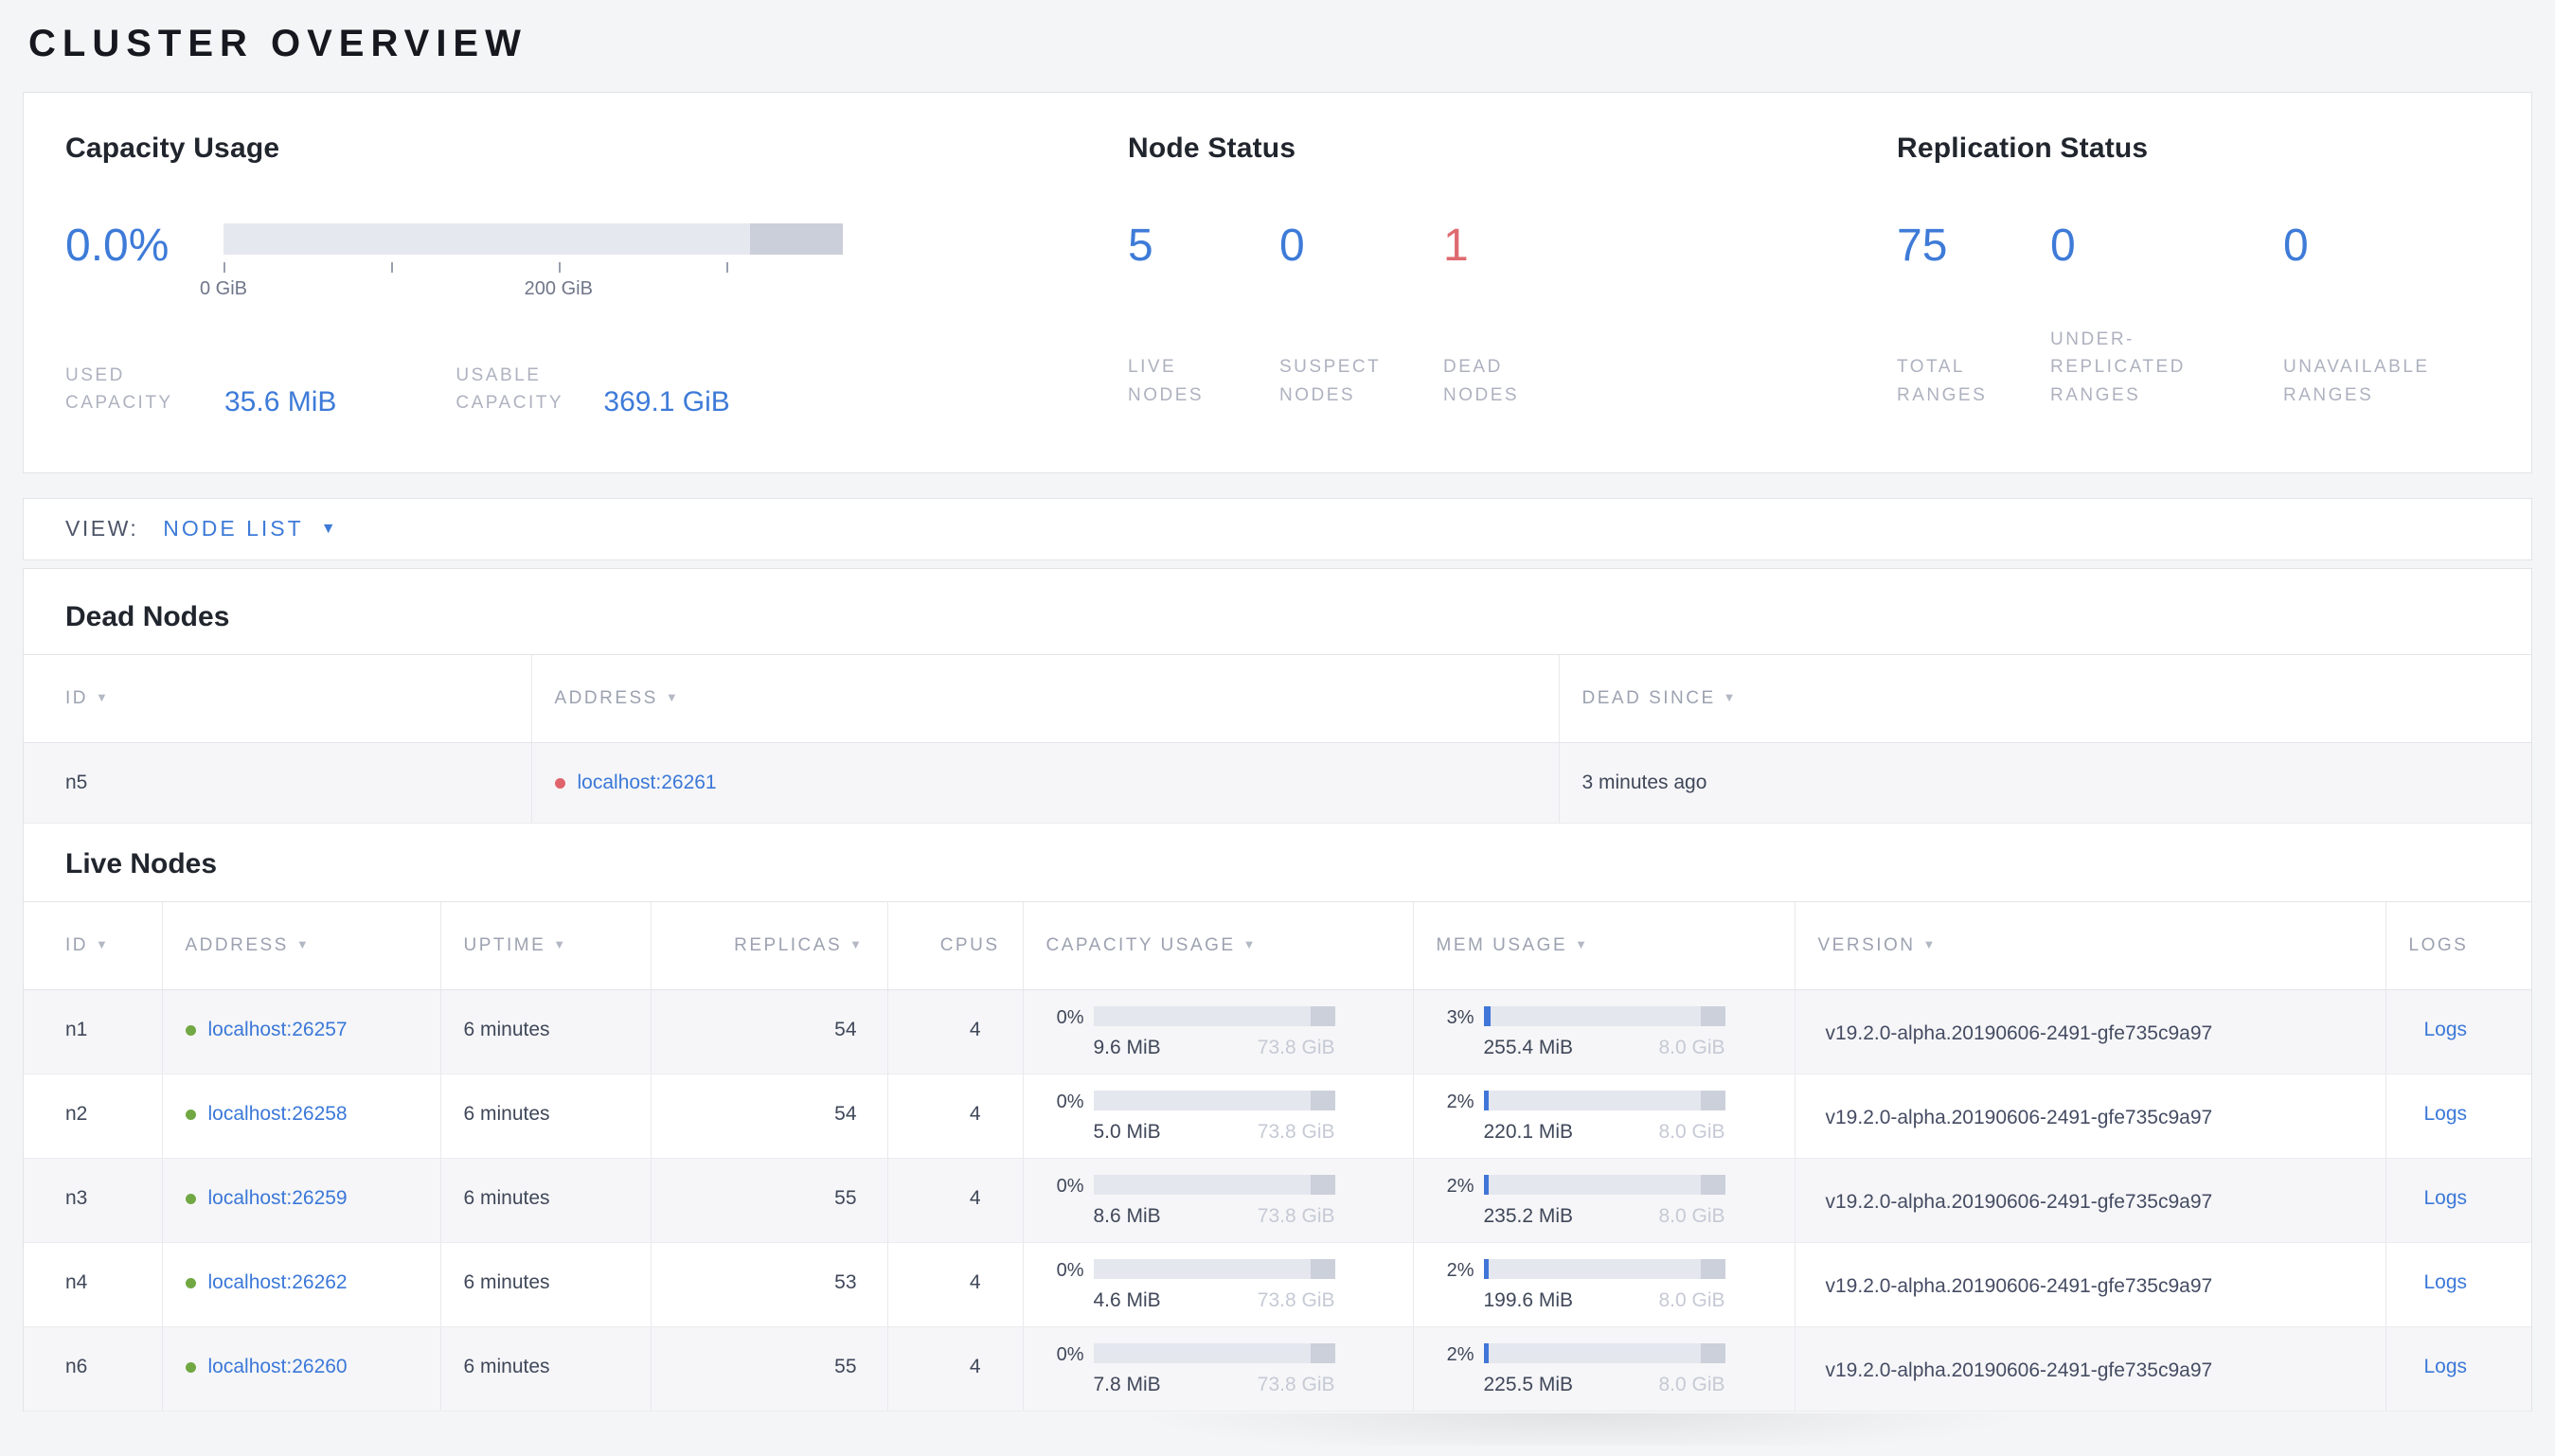  I want to click on node-address-cell: localhost:26261, so click(1044, 783).